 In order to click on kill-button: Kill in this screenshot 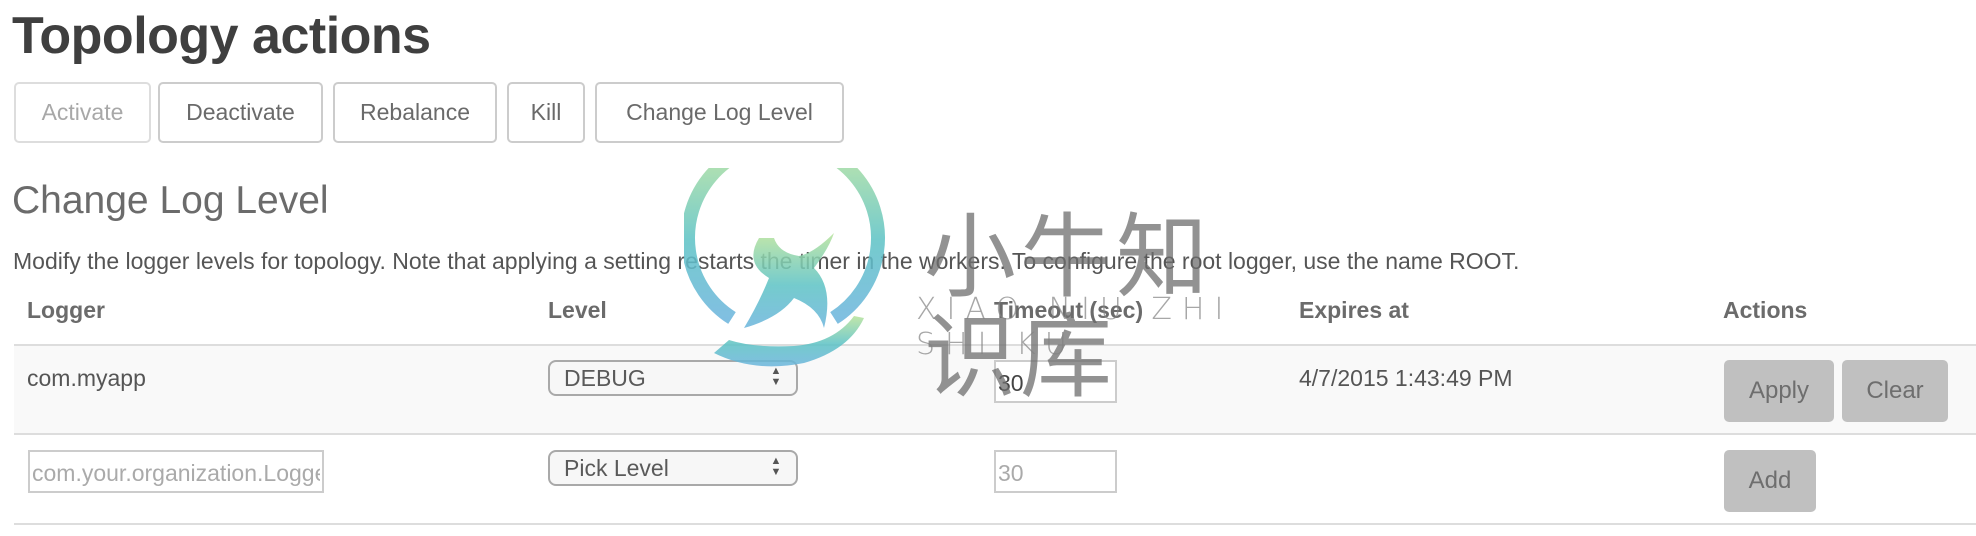, I will do `click(546, 112)`.